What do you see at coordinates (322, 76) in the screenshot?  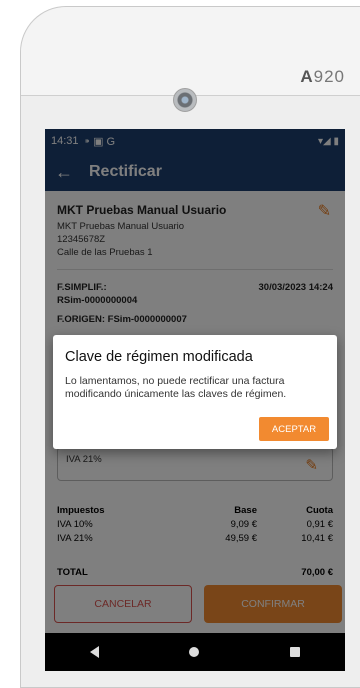 I see `brand-label: A920` at bounding box center [322, 76].